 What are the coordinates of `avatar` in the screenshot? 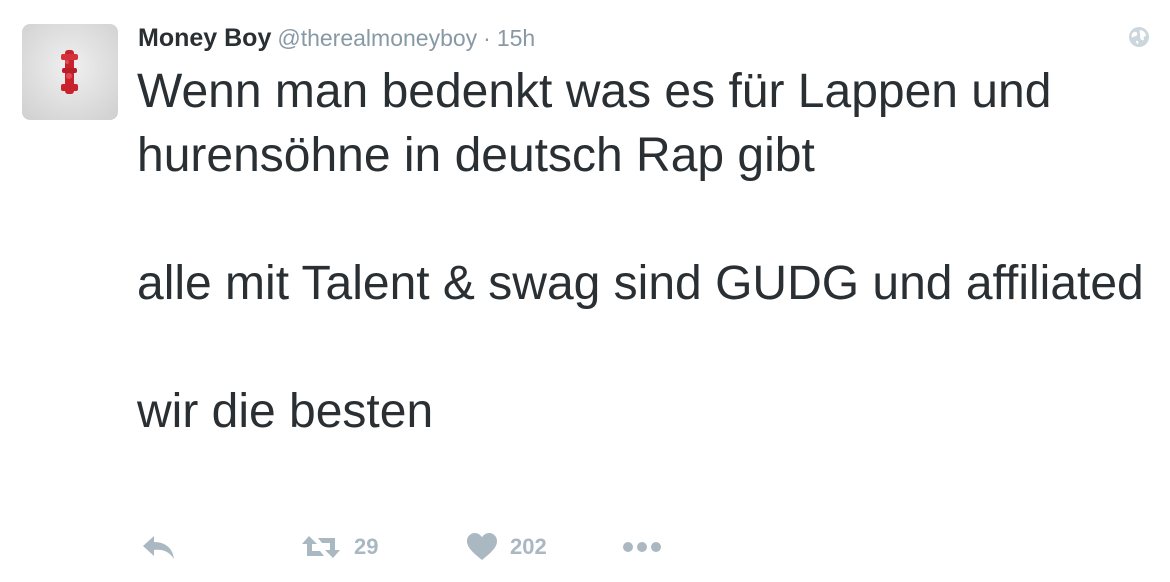 It's located at (70, 72).